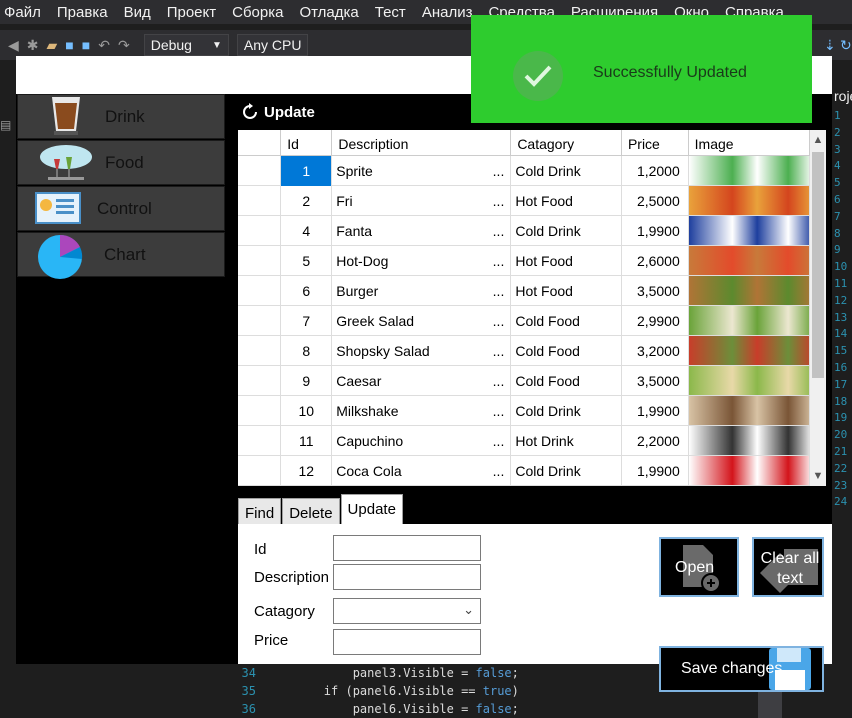 The height and width of the screenshot is (718, 852). What do you see at coordinates (260, 511) in the screenshot?
I see `tab-find: Find` at bounding box center [260, 511].